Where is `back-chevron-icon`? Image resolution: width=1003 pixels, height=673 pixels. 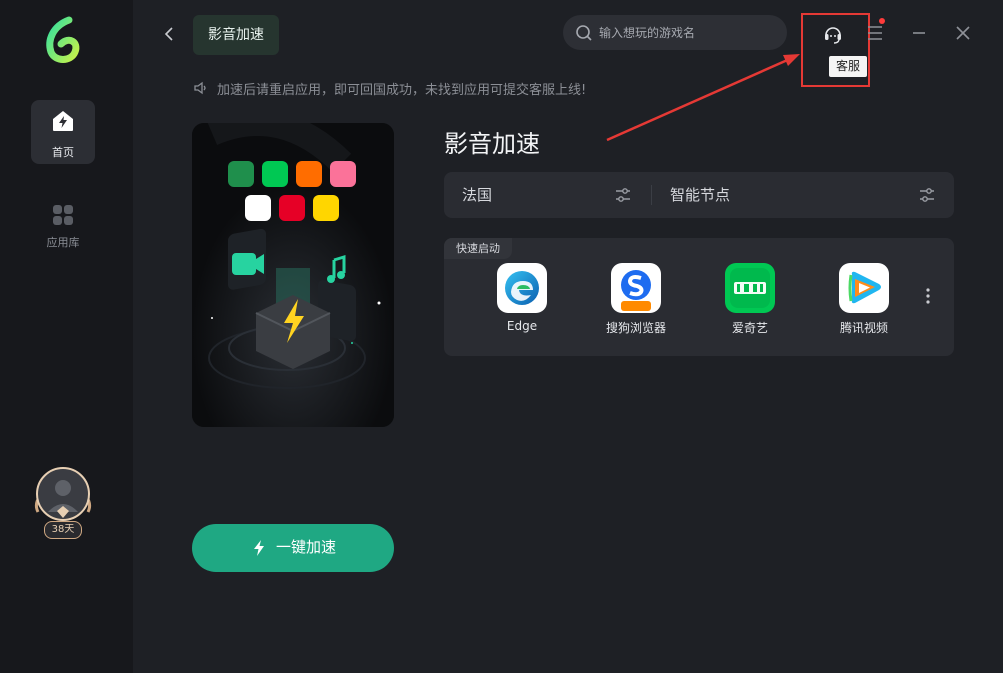
back-chevron-icon is located at coordinates (170, 34).